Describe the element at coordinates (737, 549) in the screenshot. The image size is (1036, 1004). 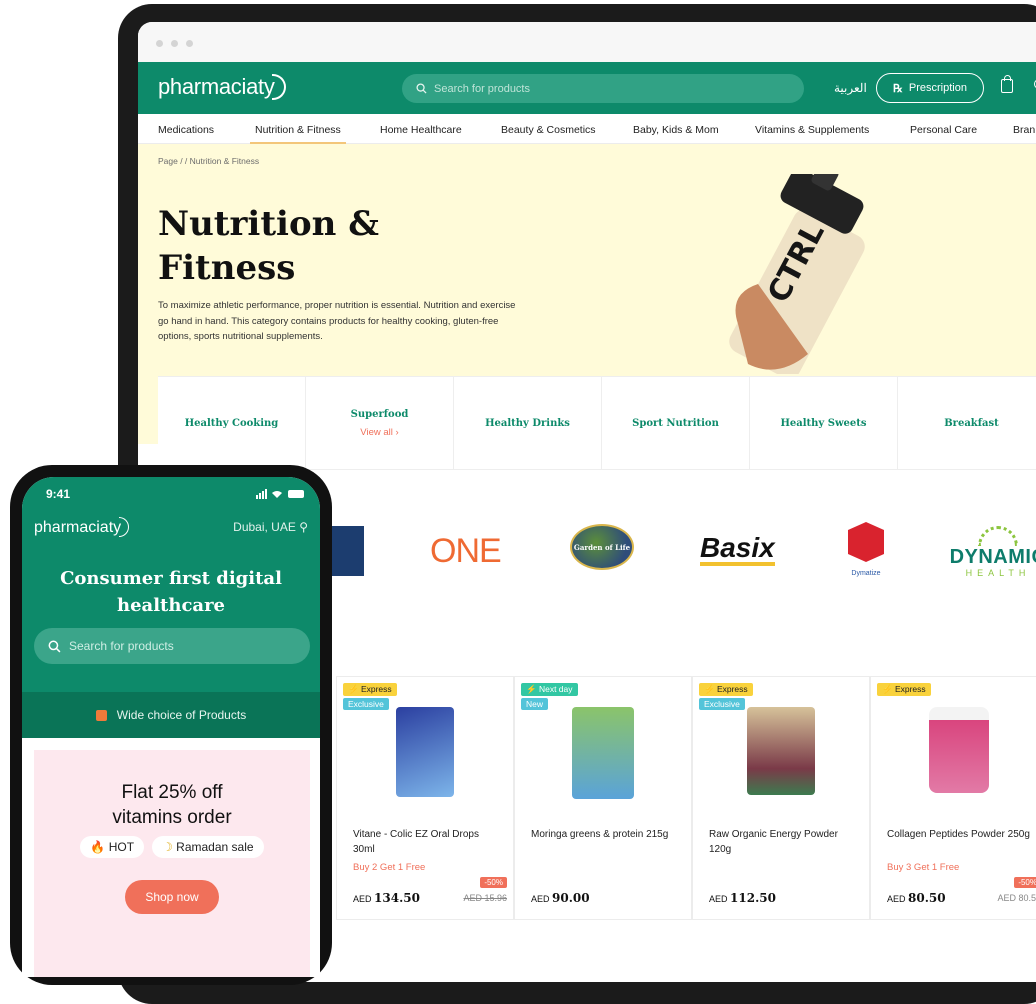
I see `brand-logo-basix: Basix` at that location.